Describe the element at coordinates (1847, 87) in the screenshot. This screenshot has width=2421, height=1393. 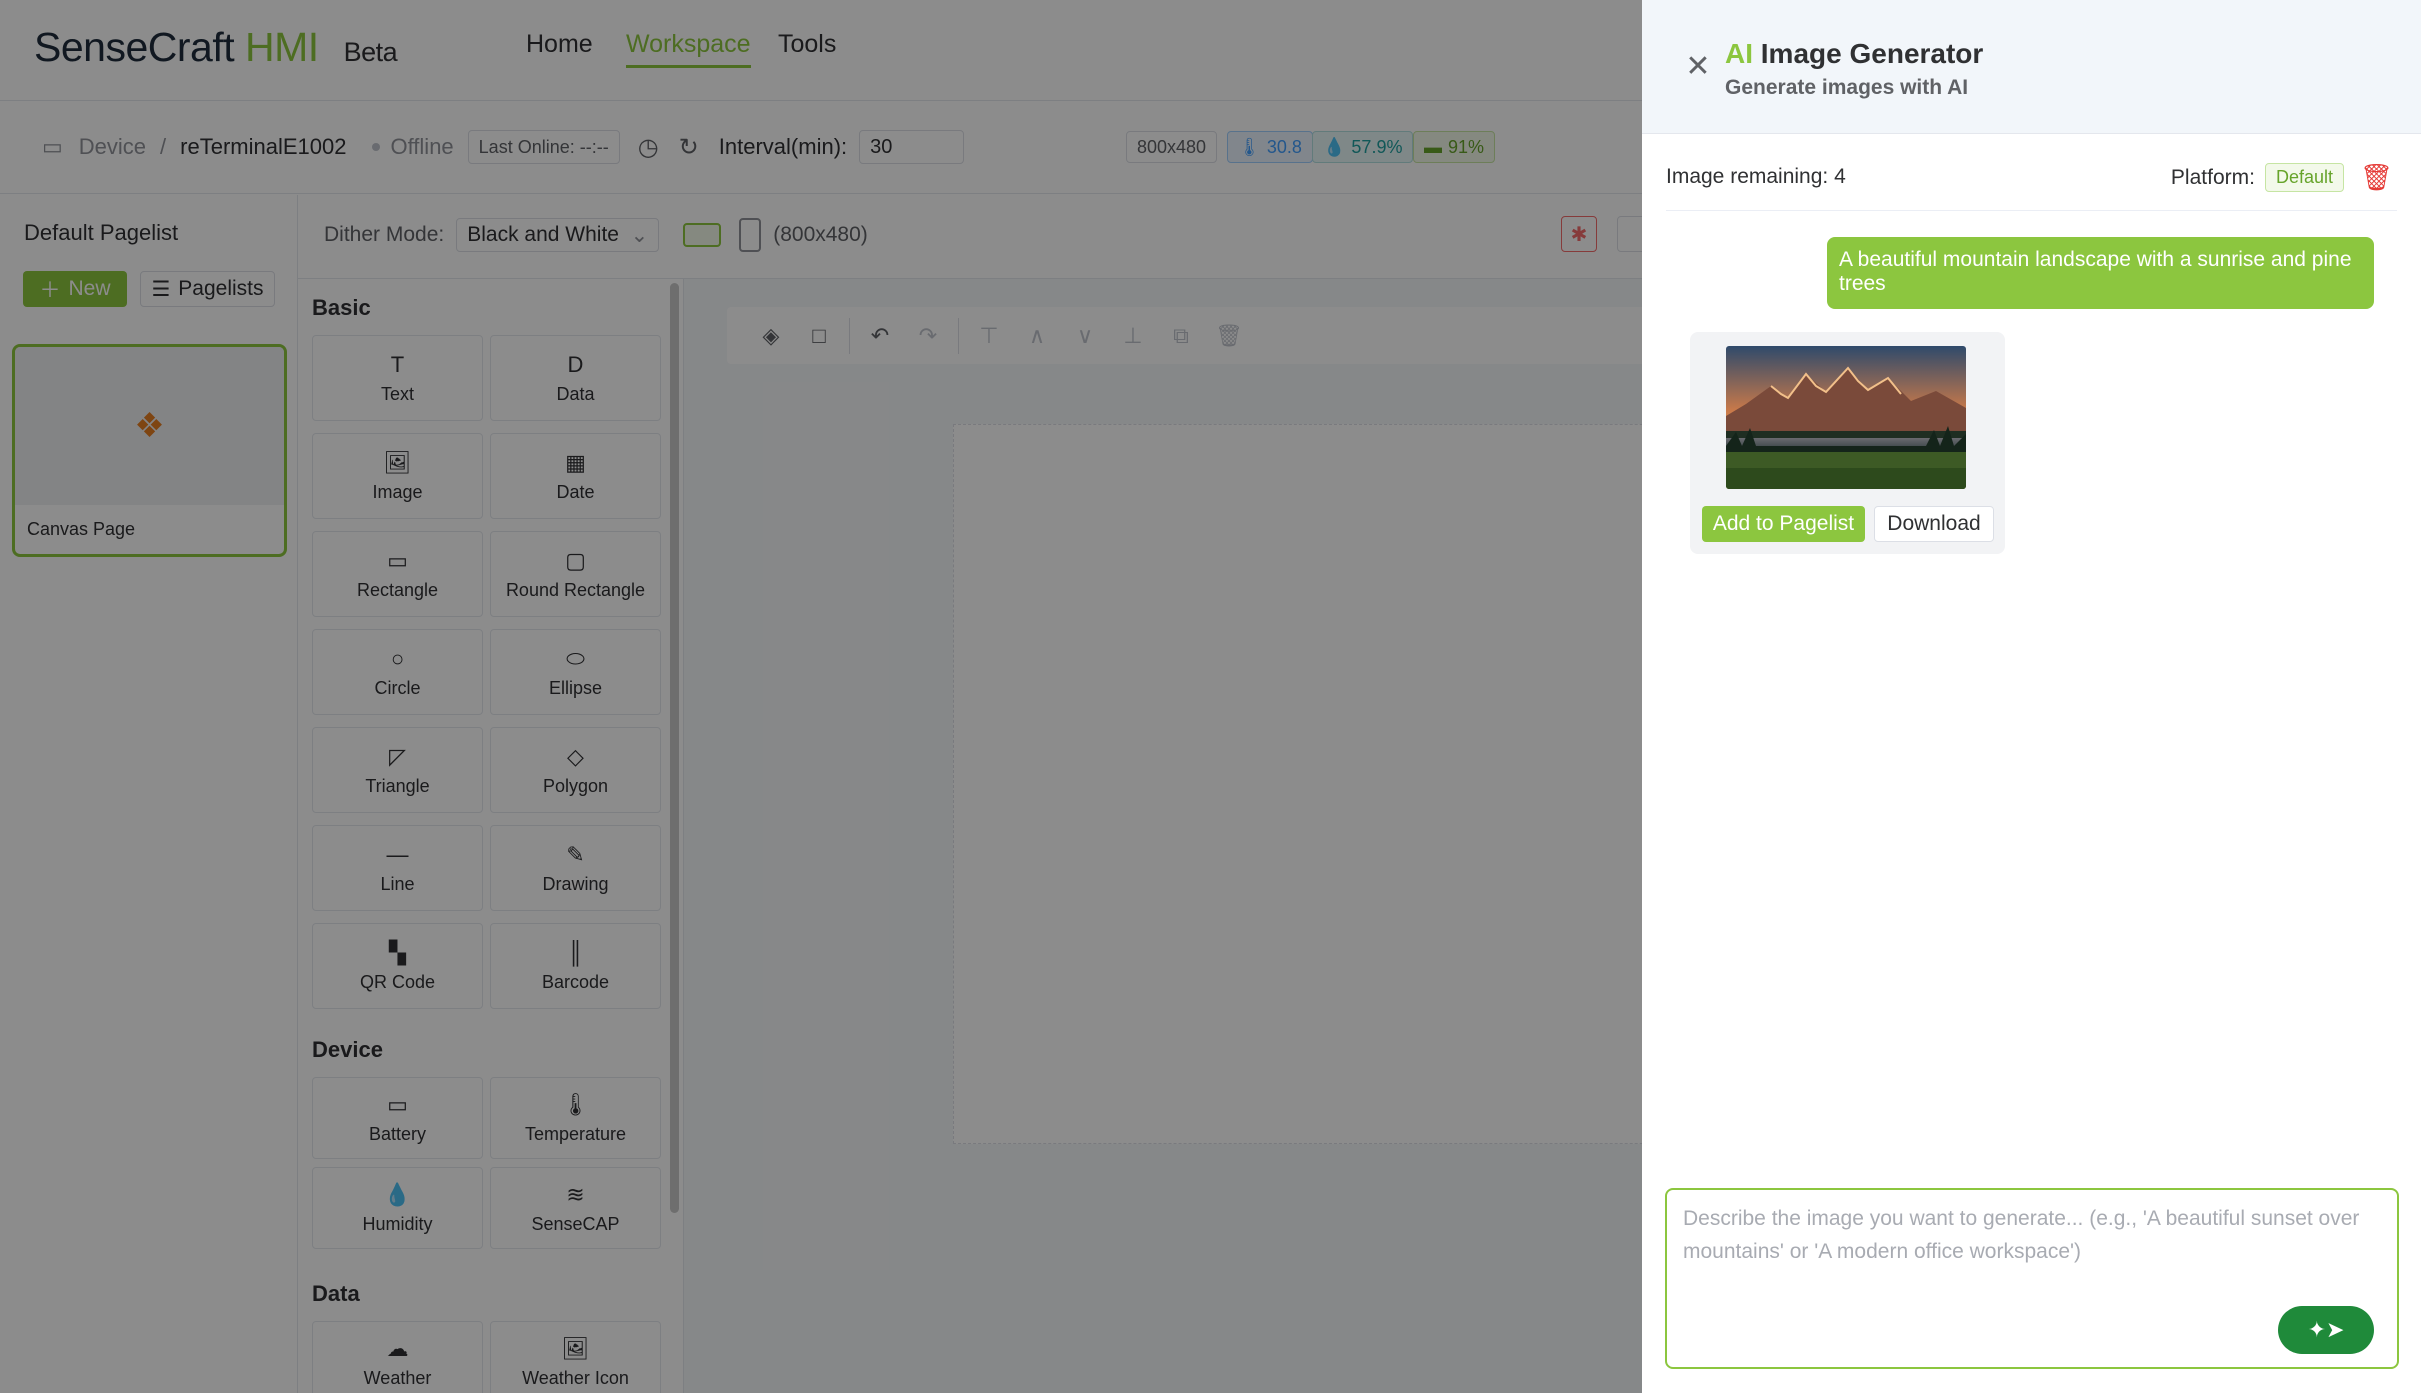
I see `drawer-subtitle: Generate images with AI` at that location.